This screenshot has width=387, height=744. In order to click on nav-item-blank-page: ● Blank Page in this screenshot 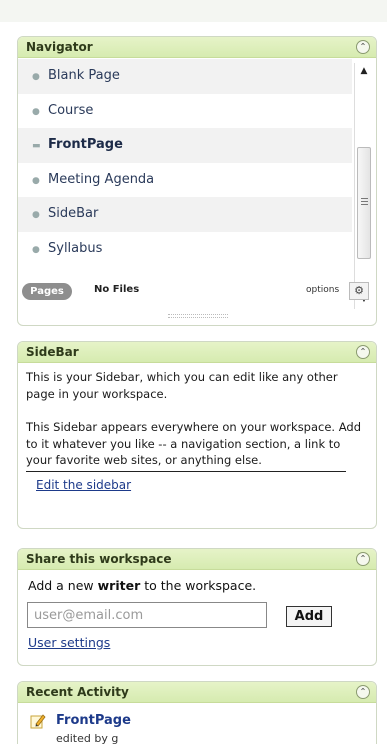, I will do `click(185, 76)`.